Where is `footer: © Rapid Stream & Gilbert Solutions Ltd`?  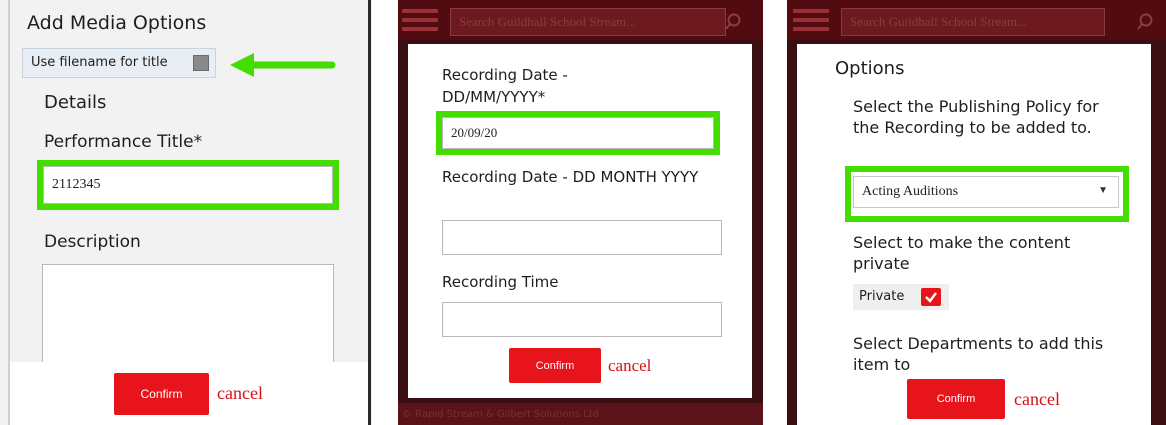
footer: © Rapid Stream & Gilbert Solutions Ltd is located at coordinates (580, 414).